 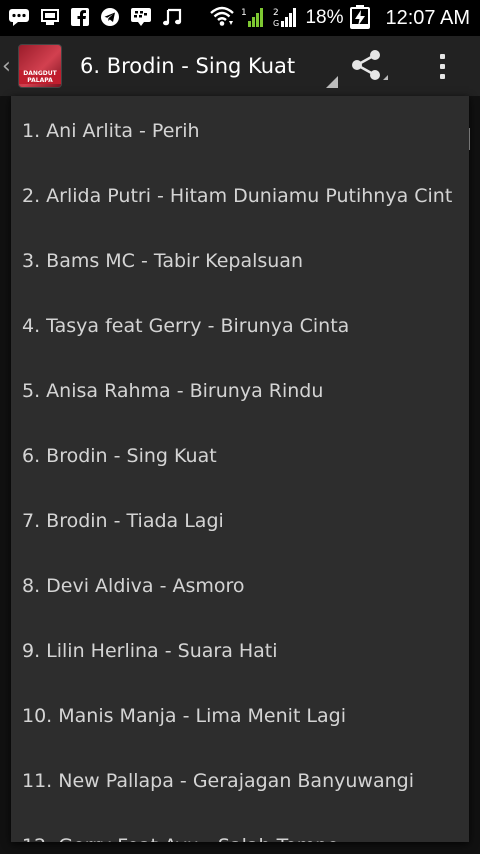 I want to click on dropdown-item: 6. Brodin - Sing Kuat, so click(x=240, y=455).